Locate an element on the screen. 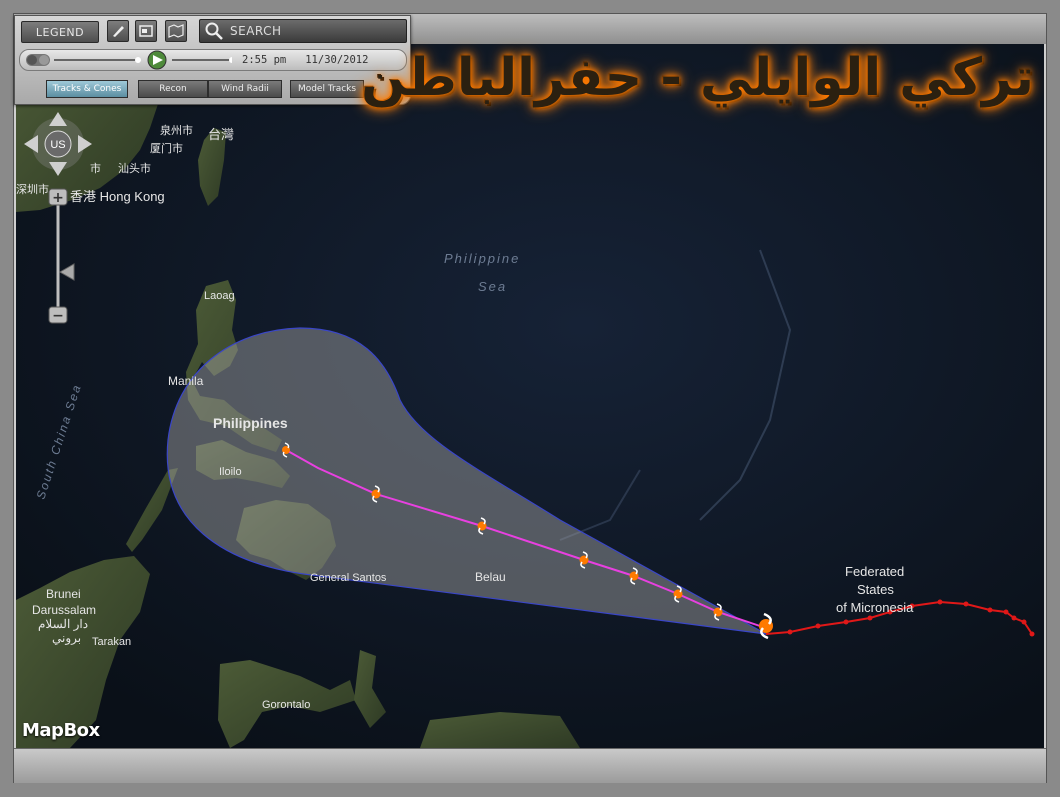 The image size is (1060, 797). label-xiamen: 厦门市 is located at coordinates (166, 148).